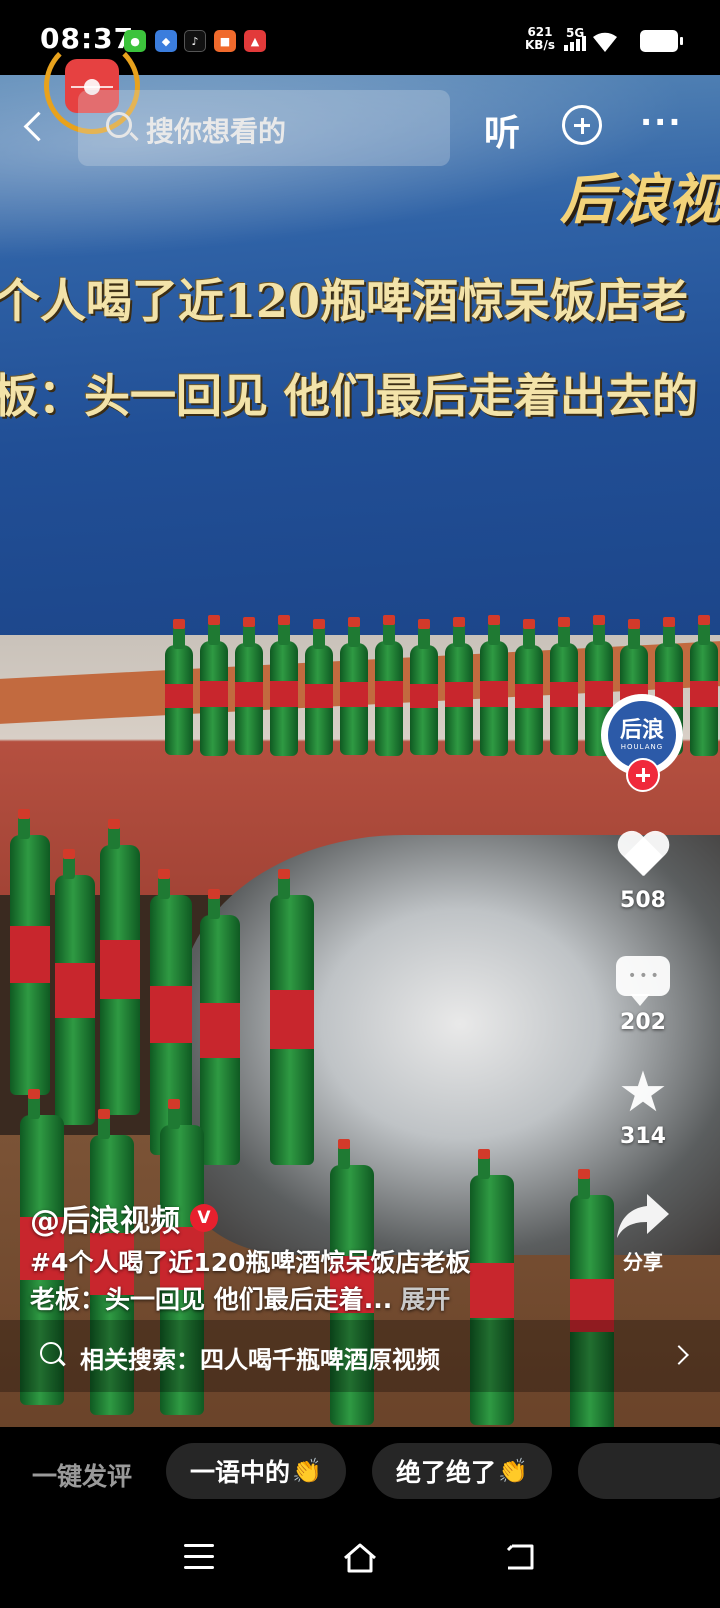 The image size is (720, 1608). What do you see at coordinates (255, 41) in the screenshot?
I see `app-icon-red: ▲` at bounding box center [255, 41].